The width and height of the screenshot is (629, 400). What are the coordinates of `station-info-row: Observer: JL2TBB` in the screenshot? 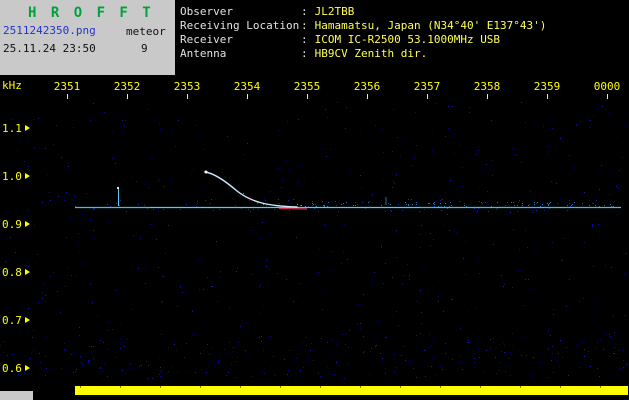 It's located at (402, 12).